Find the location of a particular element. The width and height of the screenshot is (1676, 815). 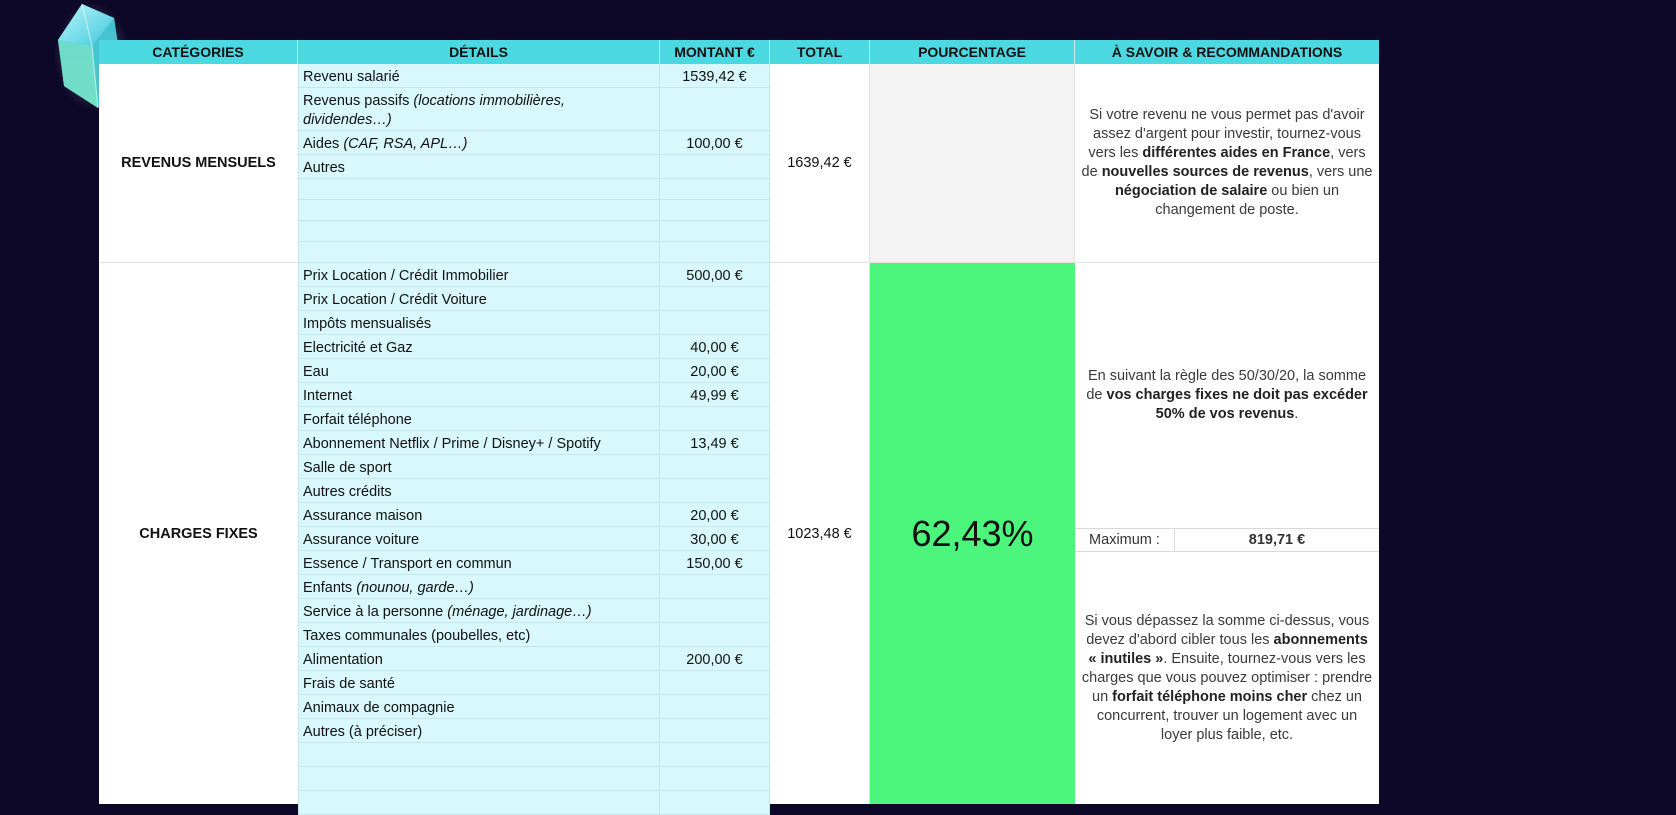

detail-cell: Animaux de compagnie is located at coordinates (479, 707).